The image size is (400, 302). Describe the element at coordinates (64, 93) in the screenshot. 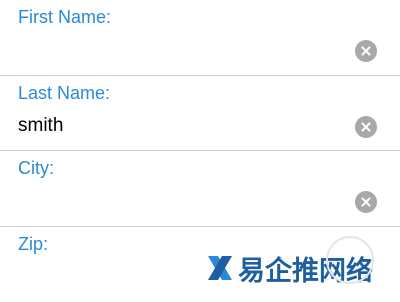

I see `last-name-label: Last Name:` at that location.